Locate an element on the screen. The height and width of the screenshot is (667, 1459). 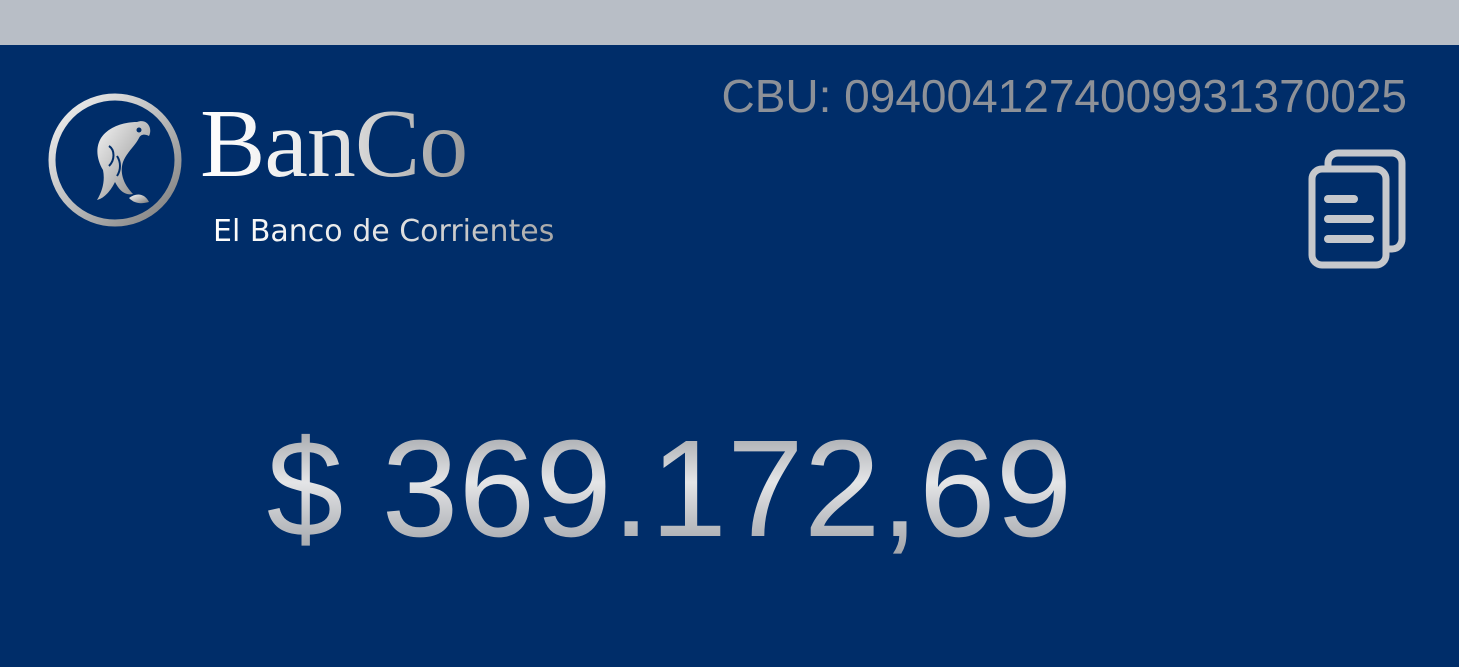
brand-tagline: El Banco de Corrientes is located at coordinates (384, 231).